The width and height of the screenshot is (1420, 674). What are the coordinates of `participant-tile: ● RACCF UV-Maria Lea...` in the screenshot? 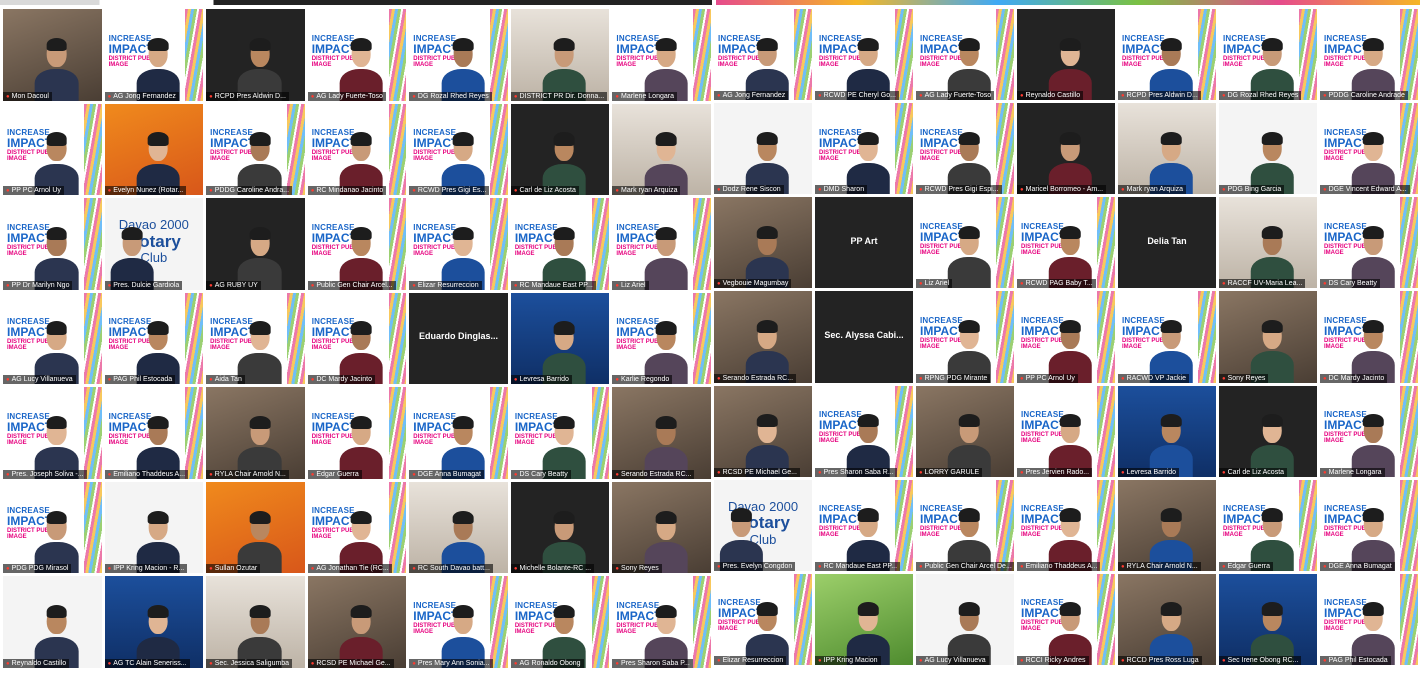 It's located at (1268, 243).